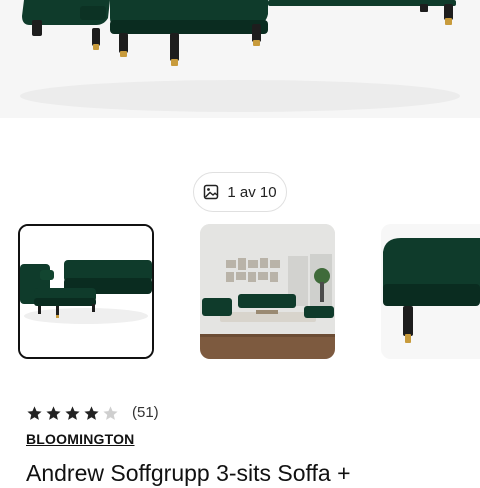 The image size is (480, 488). I want to click on image-counter-text: 1 av 10, so click(252, 192).